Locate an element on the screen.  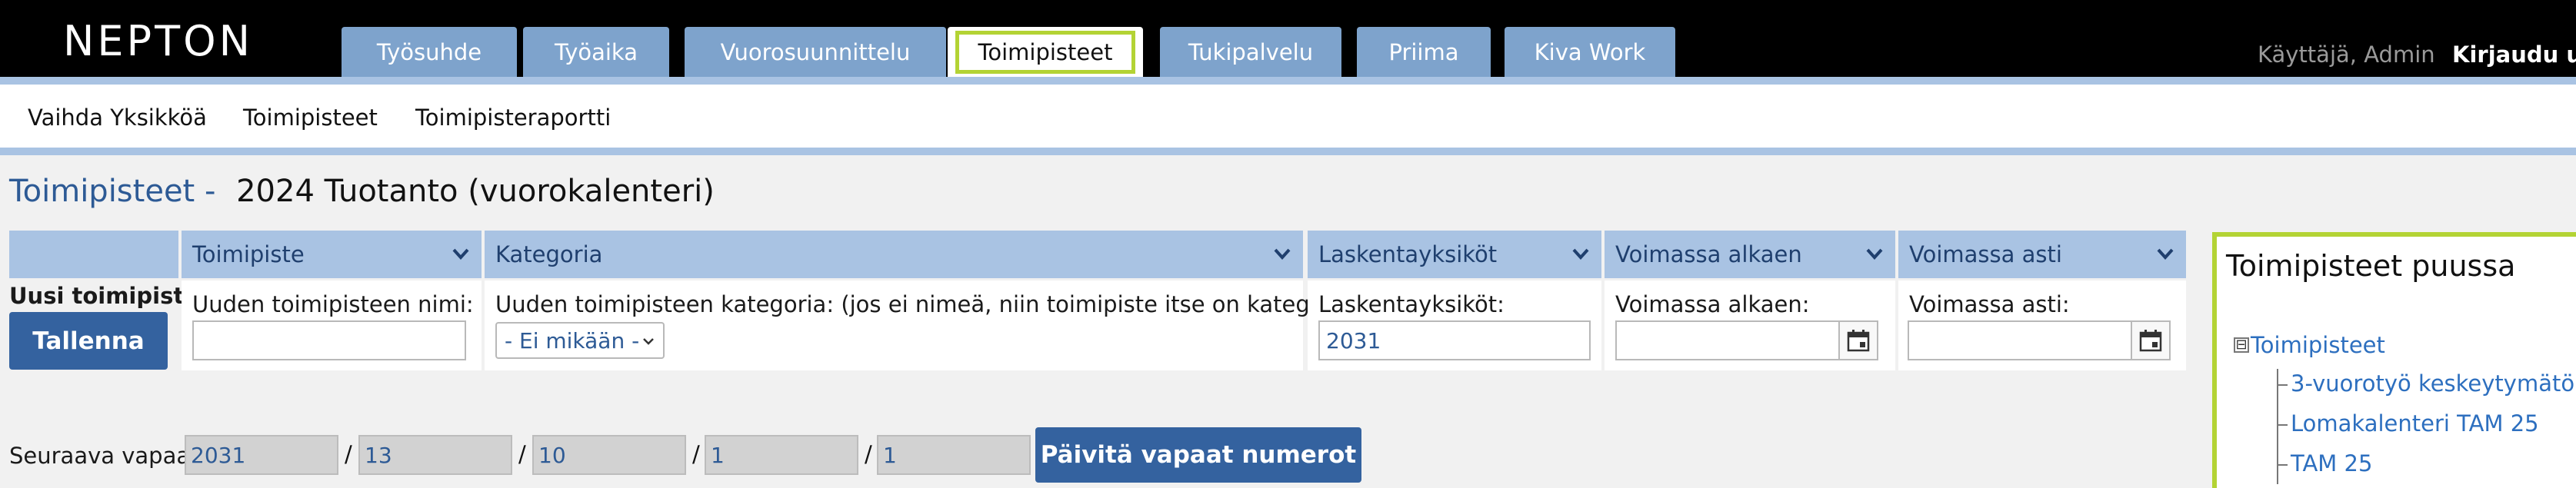
tab-tyoaika: Työaika is located at coordinates (596, 52).